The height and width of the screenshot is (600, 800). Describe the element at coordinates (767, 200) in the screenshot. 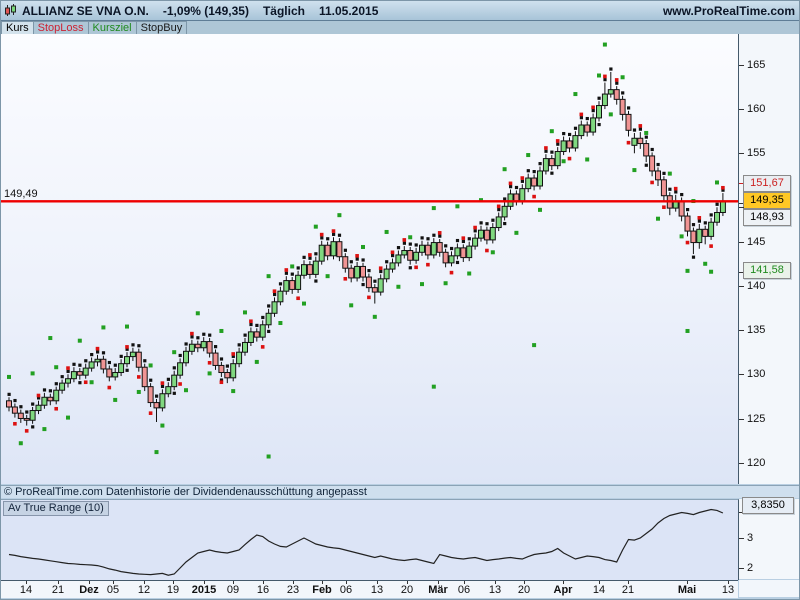

I see `axis-price-box: 149,35` at that location.